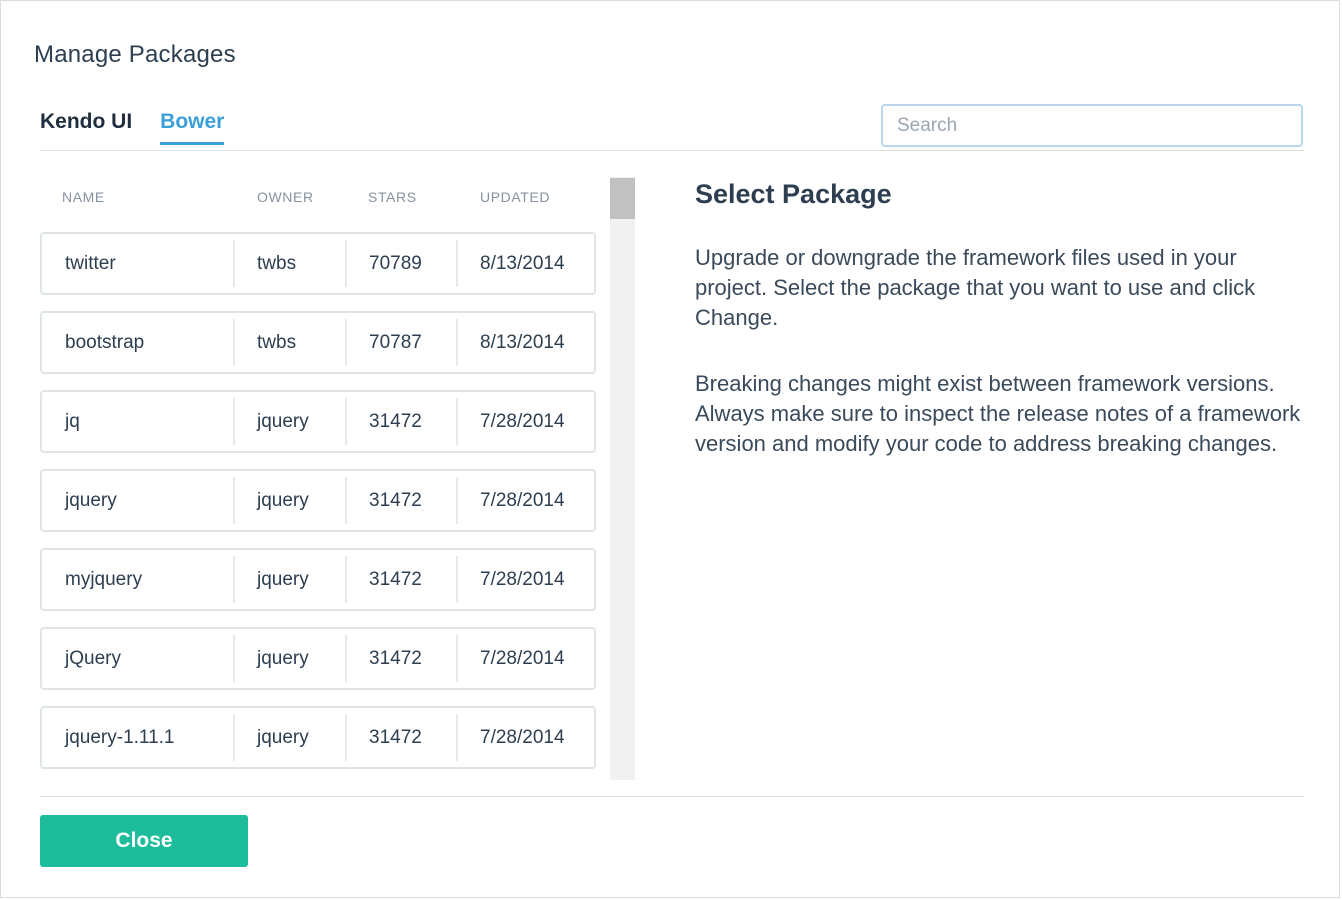 The image size is (1342, 900). I want to click on cell-stars: 70787, so click(383, 342).